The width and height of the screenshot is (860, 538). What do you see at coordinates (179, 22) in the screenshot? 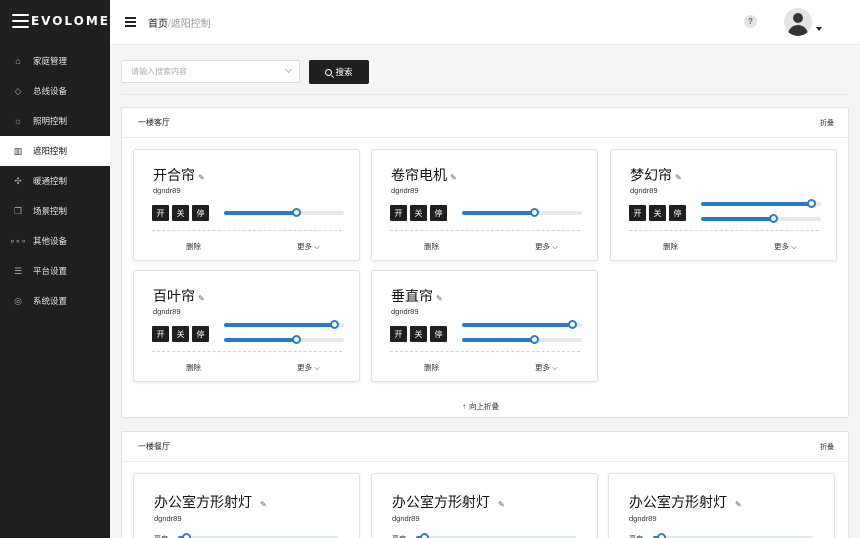
I see `breadcrumb: 首页/遮阳控制` at bounding box center [179, 22].